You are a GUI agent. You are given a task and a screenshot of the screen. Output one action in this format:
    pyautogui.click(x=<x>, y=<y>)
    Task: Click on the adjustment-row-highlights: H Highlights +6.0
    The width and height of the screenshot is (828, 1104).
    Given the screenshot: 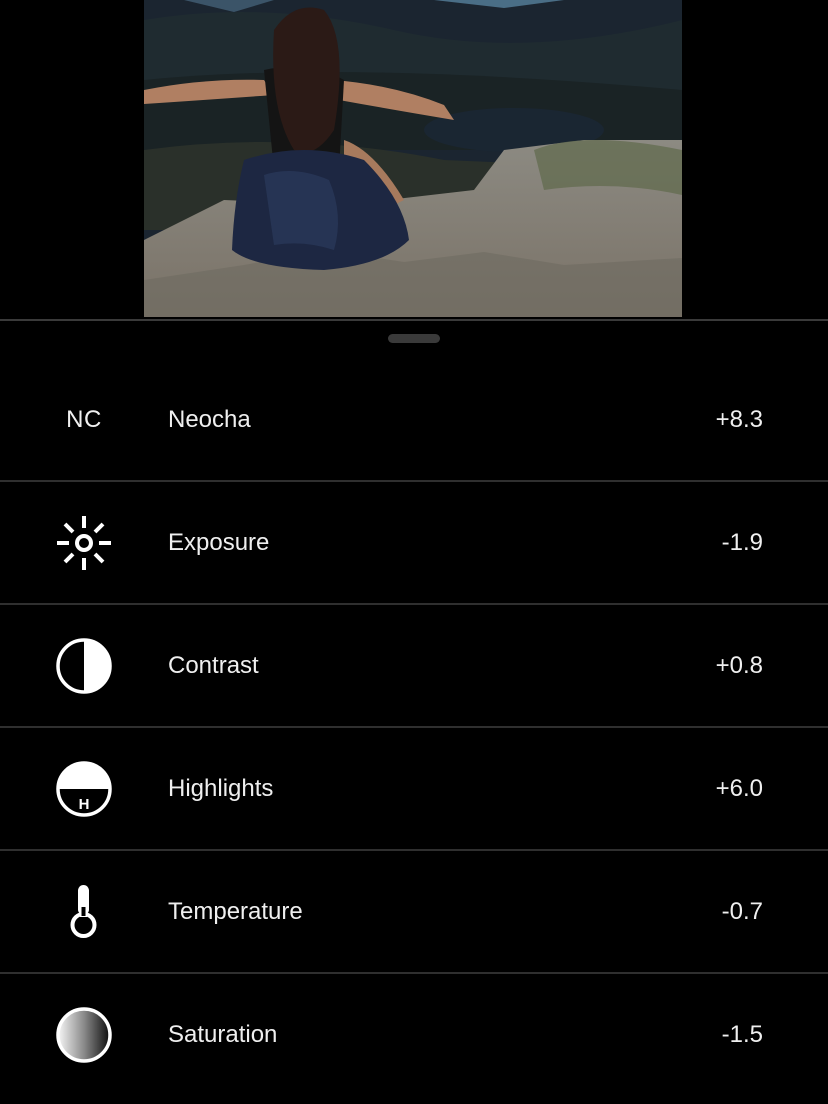 What is the action you would take?
    pyautogui.click(x=414, y=789)
    